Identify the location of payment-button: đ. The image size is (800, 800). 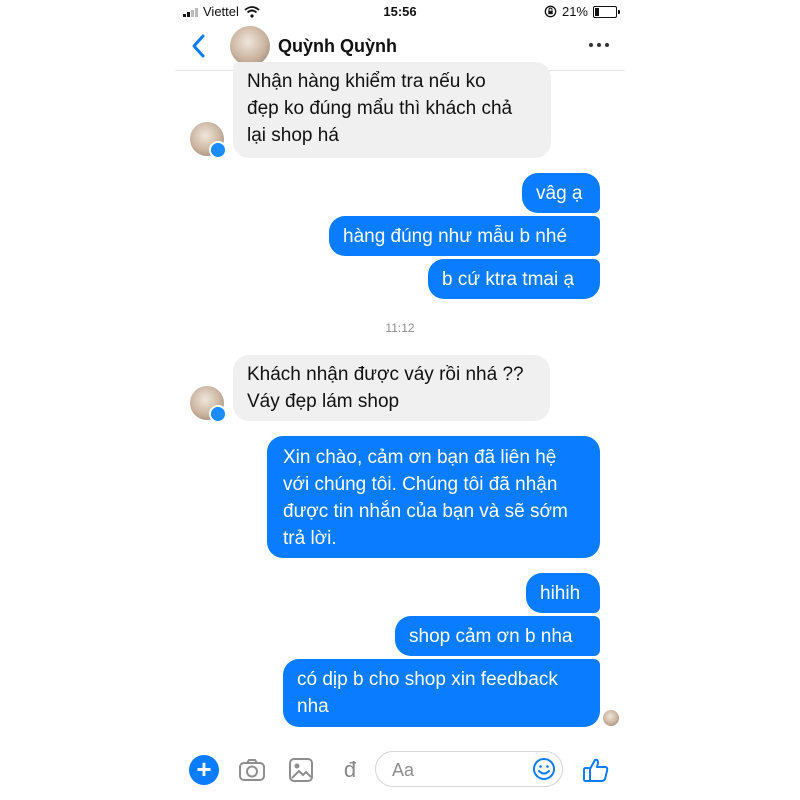
(350, 770).